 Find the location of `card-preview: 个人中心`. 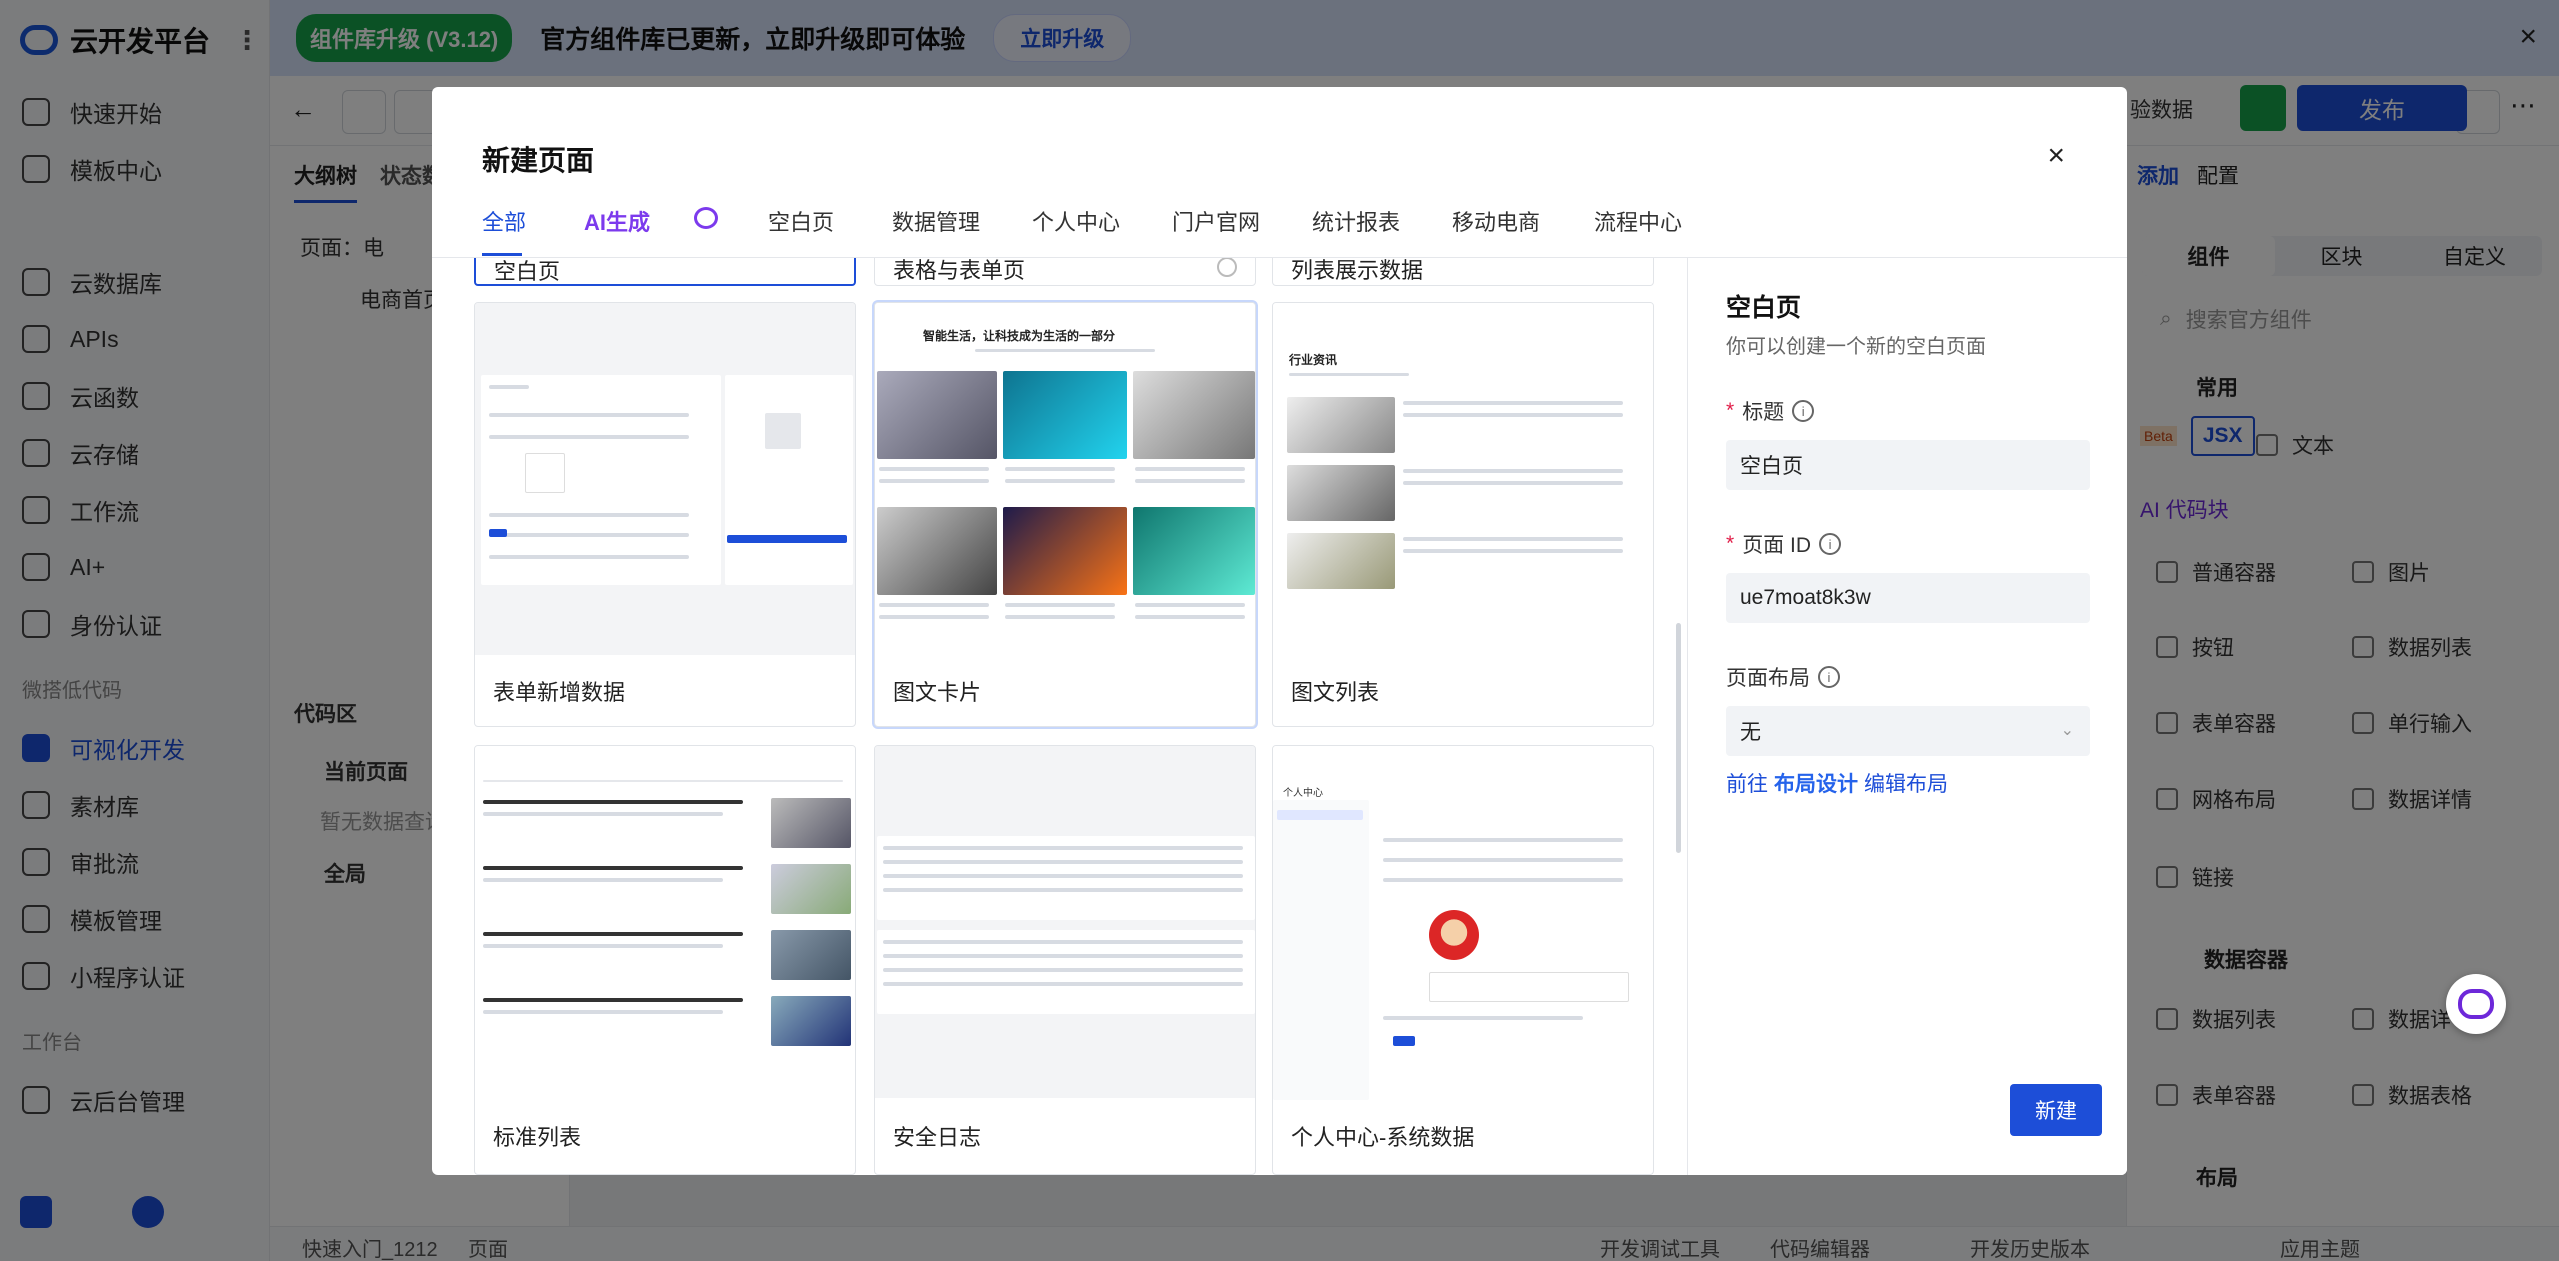

card-preview: 个人中心 is located at coordinates (1463, 923).